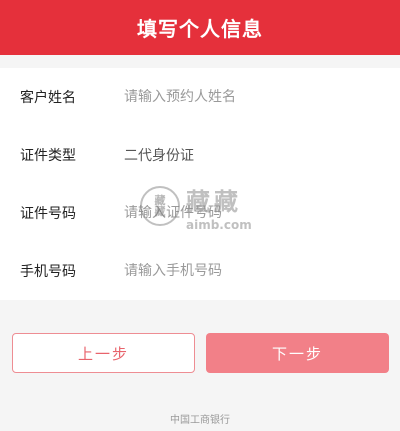 The image size is (400, 431). What do you see at coordinates (48, 156) in the screenshot?
I see `id-type-label: 证件类型` at bounding box center [48, 156].